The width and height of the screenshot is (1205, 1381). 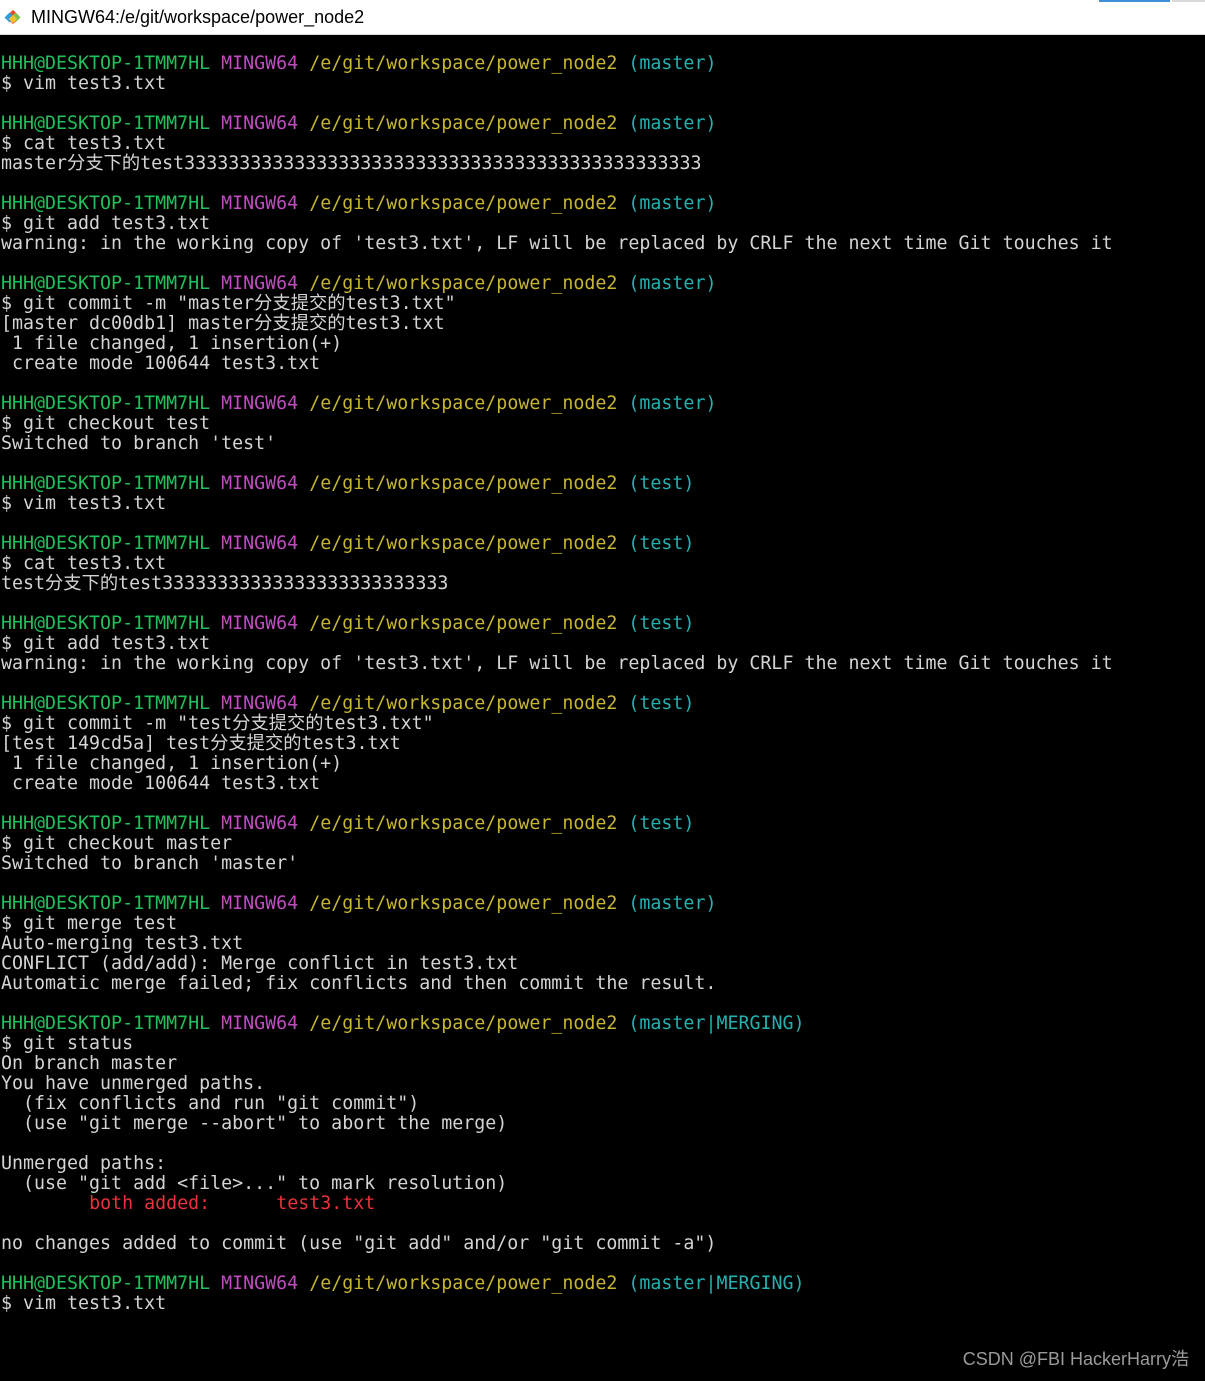 I want to click on output-line: $ git checkout test, so click(x=106, y=423).